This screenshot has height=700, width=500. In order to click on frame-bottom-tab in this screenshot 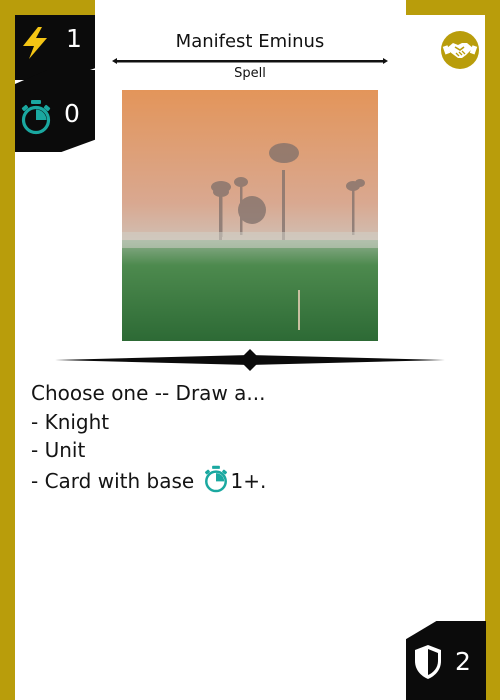, I will do `click(250, 692)`.